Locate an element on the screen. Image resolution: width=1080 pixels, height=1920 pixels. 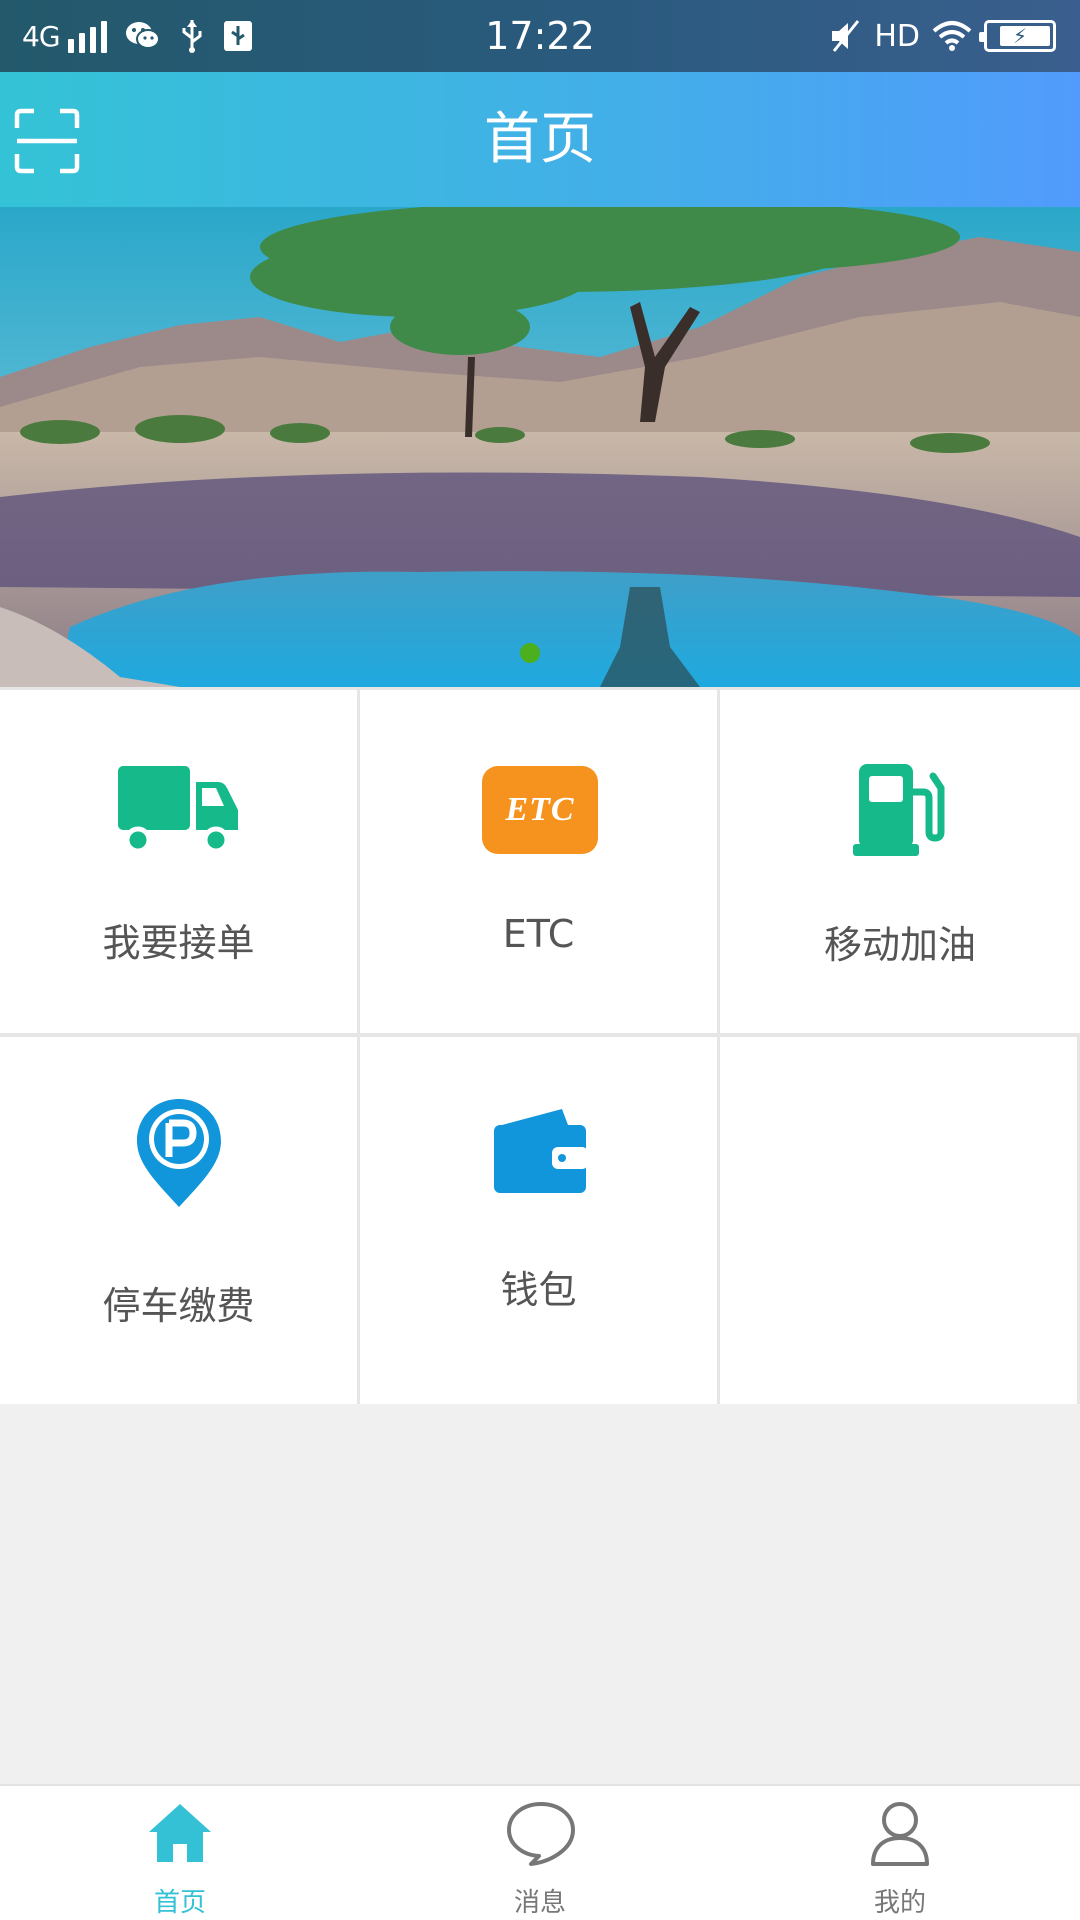
grid-item-parking: 停车缴费 is located at coordinates (178, 1220).